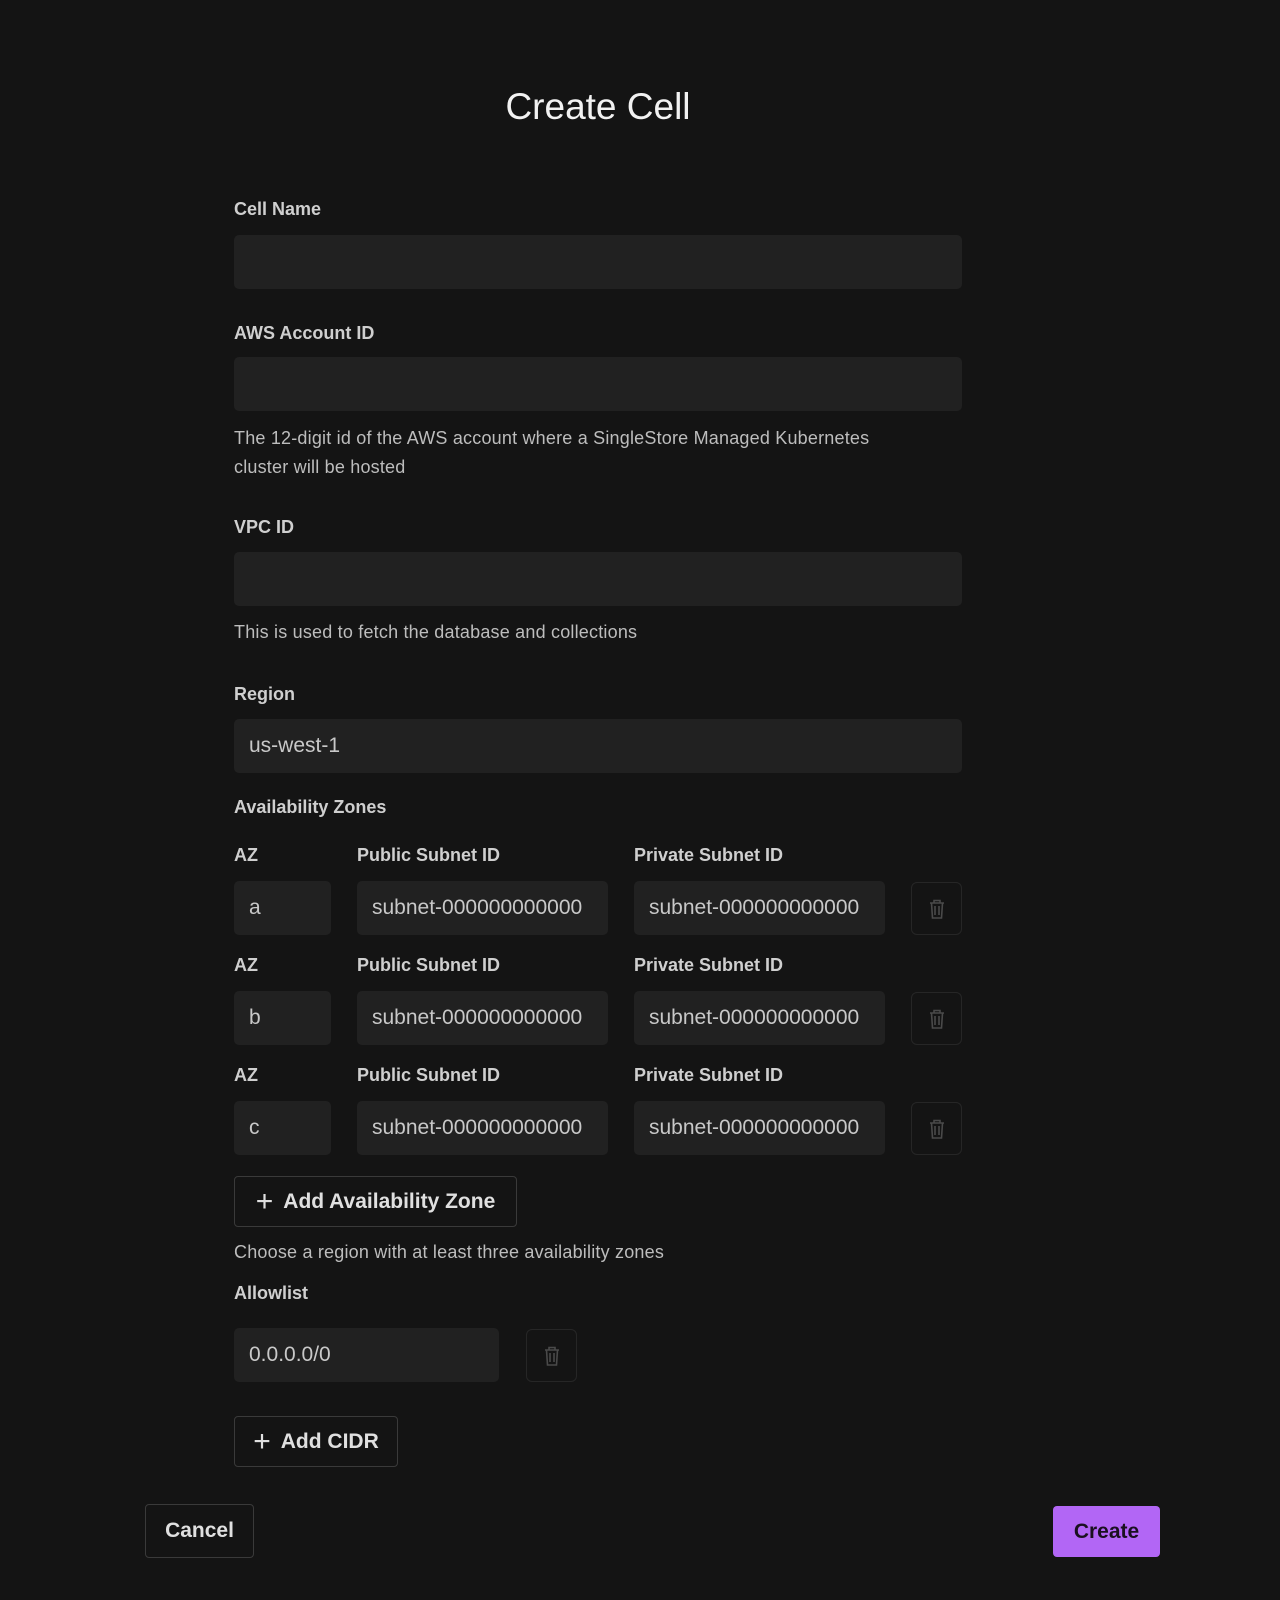  Describe the element at coordinates (598, 106) in the screenshot. I see `page-title: Create Cell` at that location.